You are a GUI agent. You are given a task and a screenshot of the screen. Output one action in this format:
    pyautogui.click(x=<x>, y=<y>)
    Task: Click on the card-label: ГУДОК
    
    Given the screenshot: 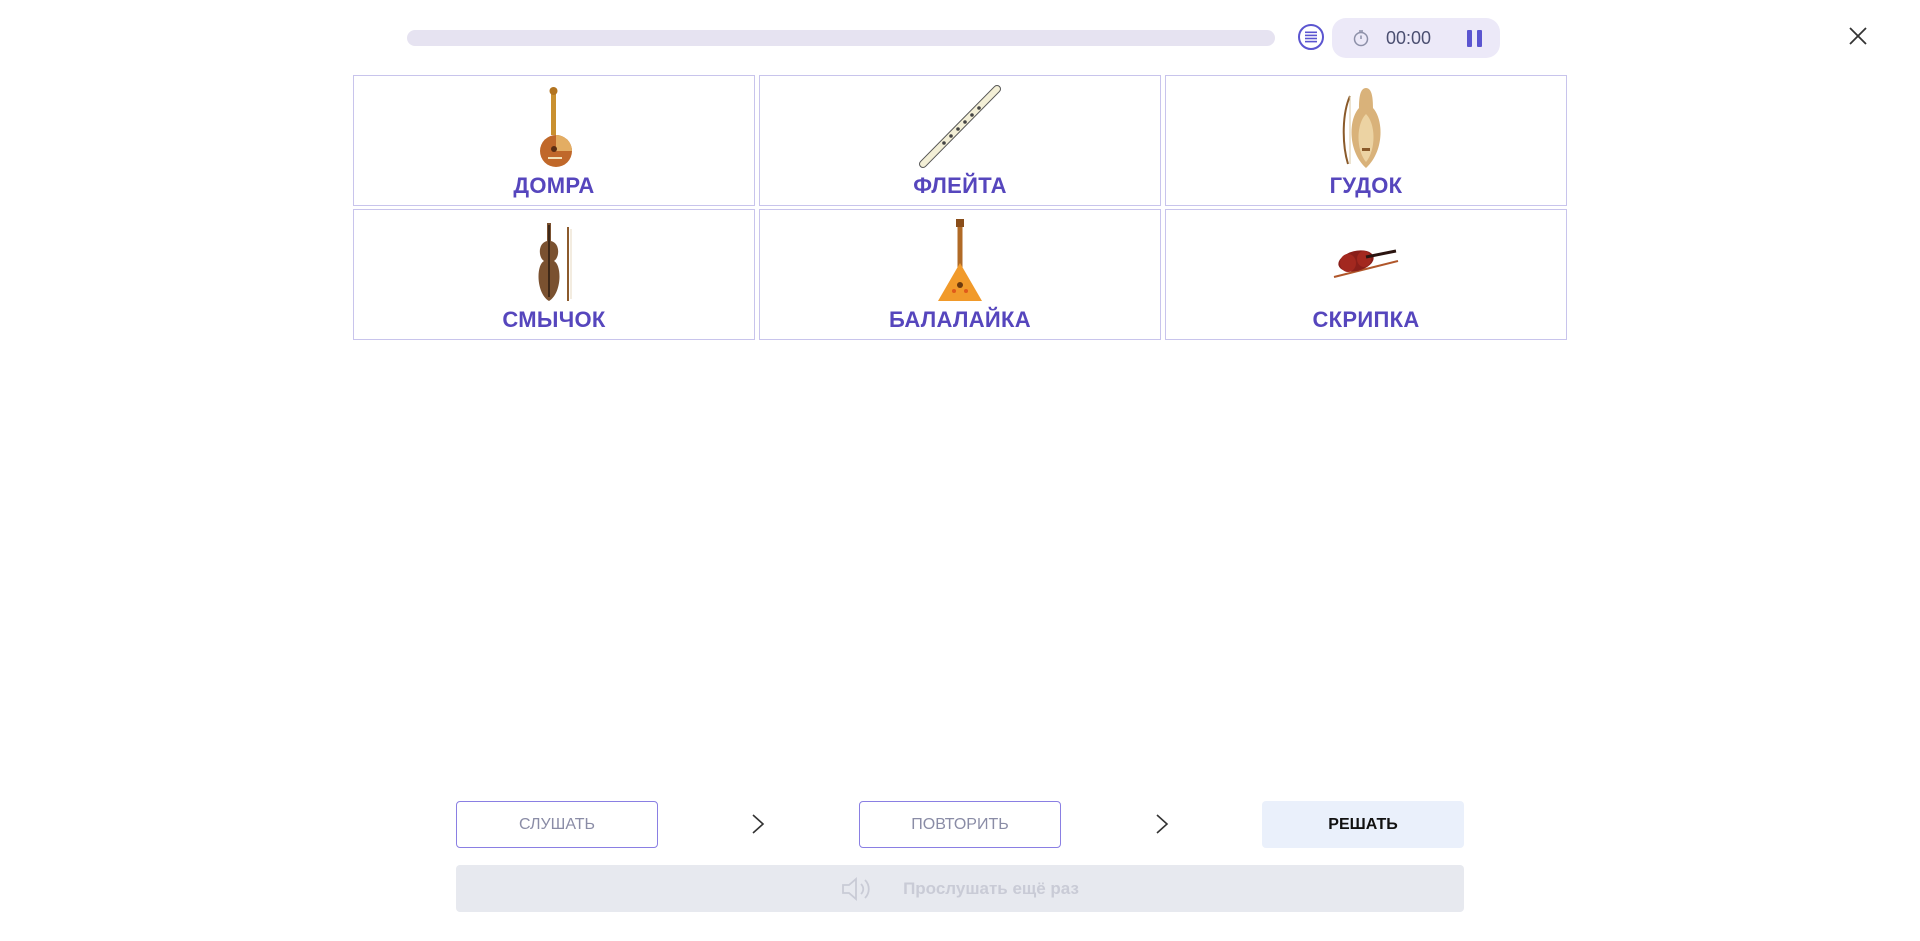 What is the action you would take?
    pyautogui.click(x=1366, y=185)
    